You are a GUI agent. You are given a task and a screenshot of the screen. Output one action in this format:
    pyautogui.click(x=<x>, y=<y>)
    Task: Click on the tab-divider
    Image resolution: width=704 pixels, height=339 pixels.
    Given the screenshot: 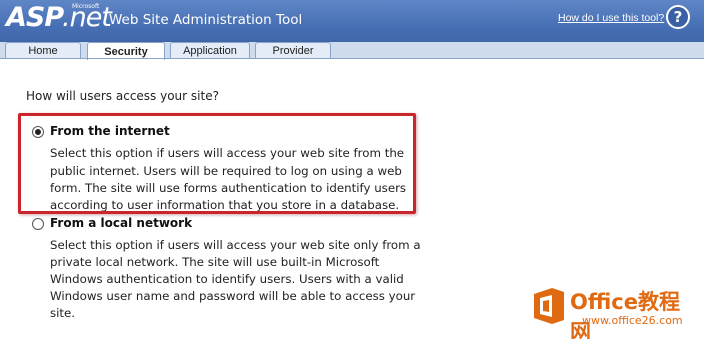 What is the action you would take?
    pyautogui.click(x=352, y=58)
    